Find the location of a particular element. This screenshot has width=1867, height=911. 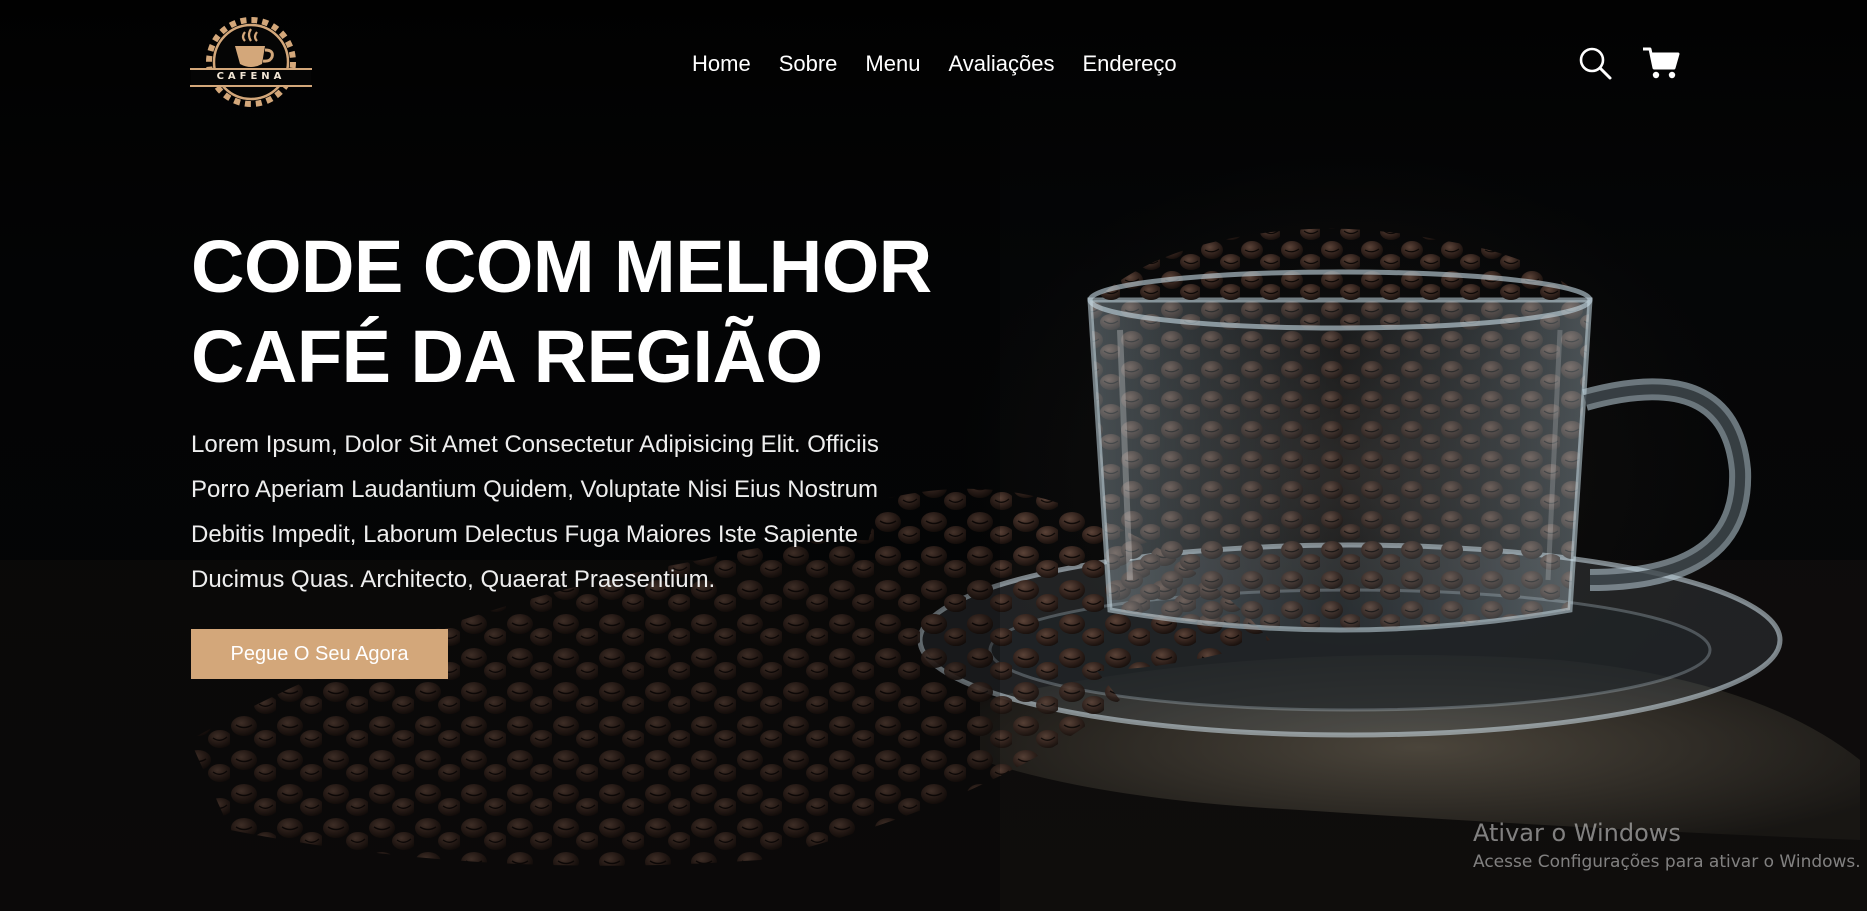

nav-link-sobre: Sobre is located at coordinates (808, 64).